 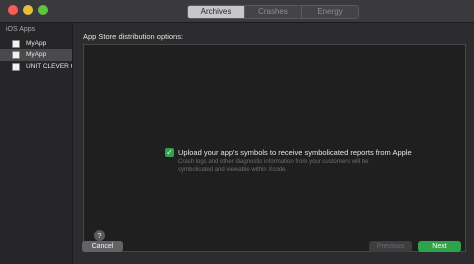 I want to click on minimize-window-button, so click(x=28, y=10).